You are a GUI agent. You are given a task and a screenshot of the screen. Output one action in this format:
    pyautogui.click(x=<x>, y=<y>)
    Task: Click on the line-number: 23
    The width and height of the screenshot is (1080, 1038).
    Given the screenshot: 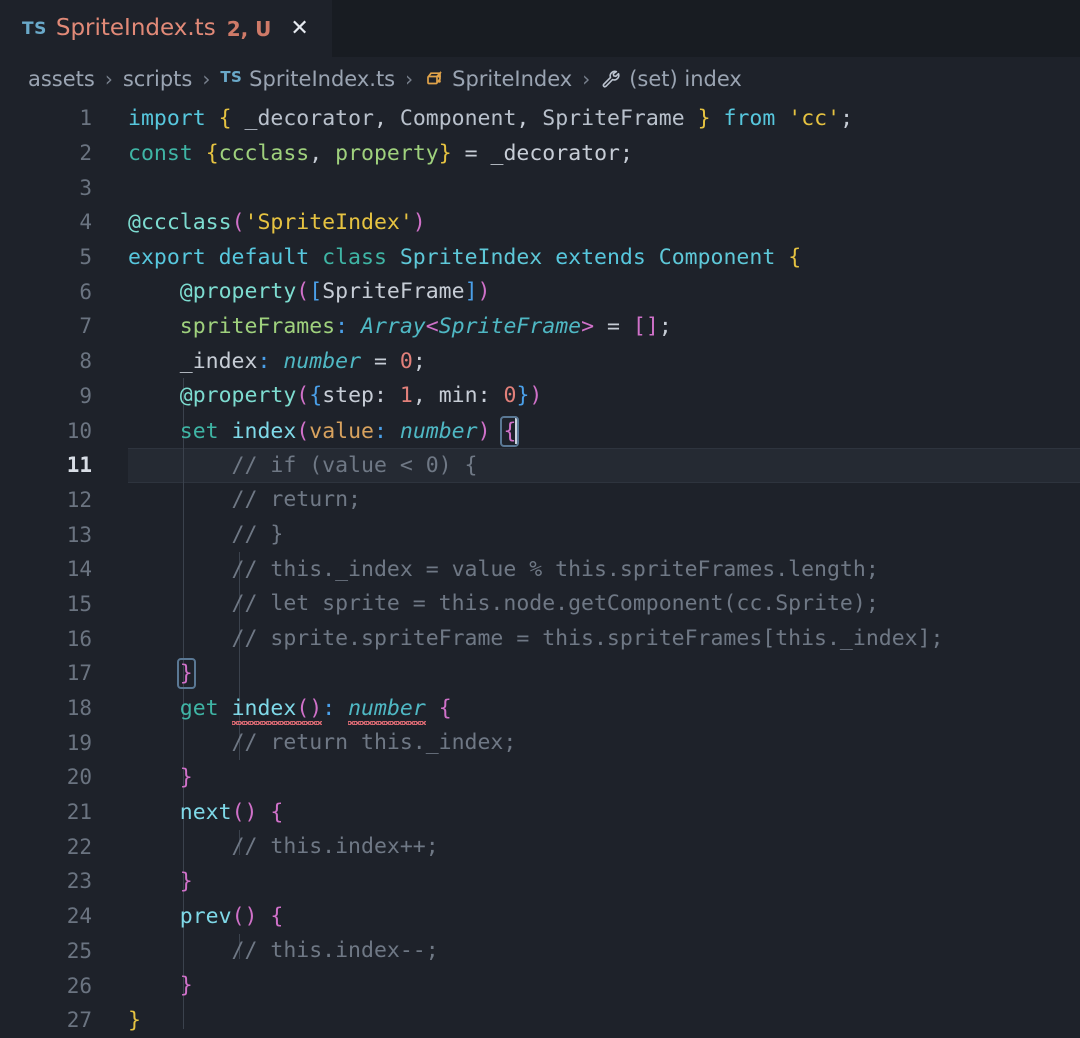 What is the action you would take?
    pyautogui.click(x=79, y=881)
    